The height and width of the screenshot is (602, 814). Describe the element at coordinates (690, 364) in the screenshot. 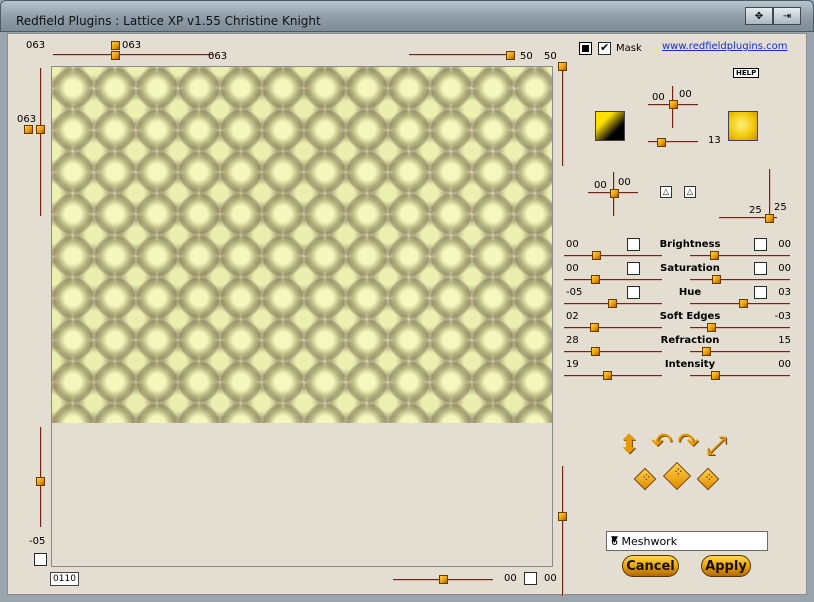

I see `adjust-label: Intensity` at that location.